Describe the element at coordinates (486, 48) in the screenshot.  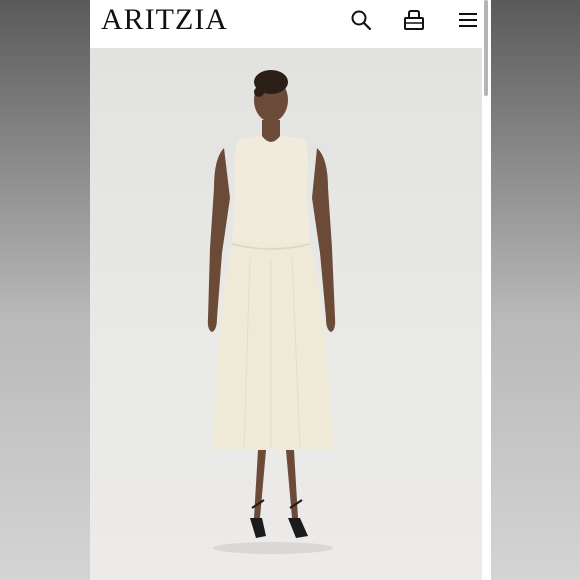
I see `scrollbar` at that location.